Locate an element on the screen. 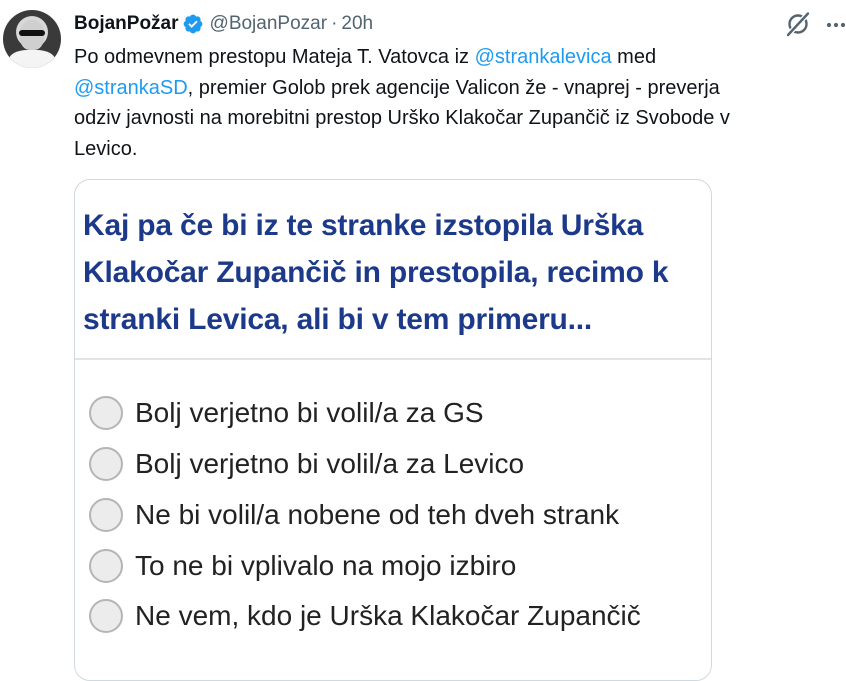 Image resolution: width=846 pixels, height=681 pixels. author-handle: @BojanPozar is located at coordinates (269, 24).